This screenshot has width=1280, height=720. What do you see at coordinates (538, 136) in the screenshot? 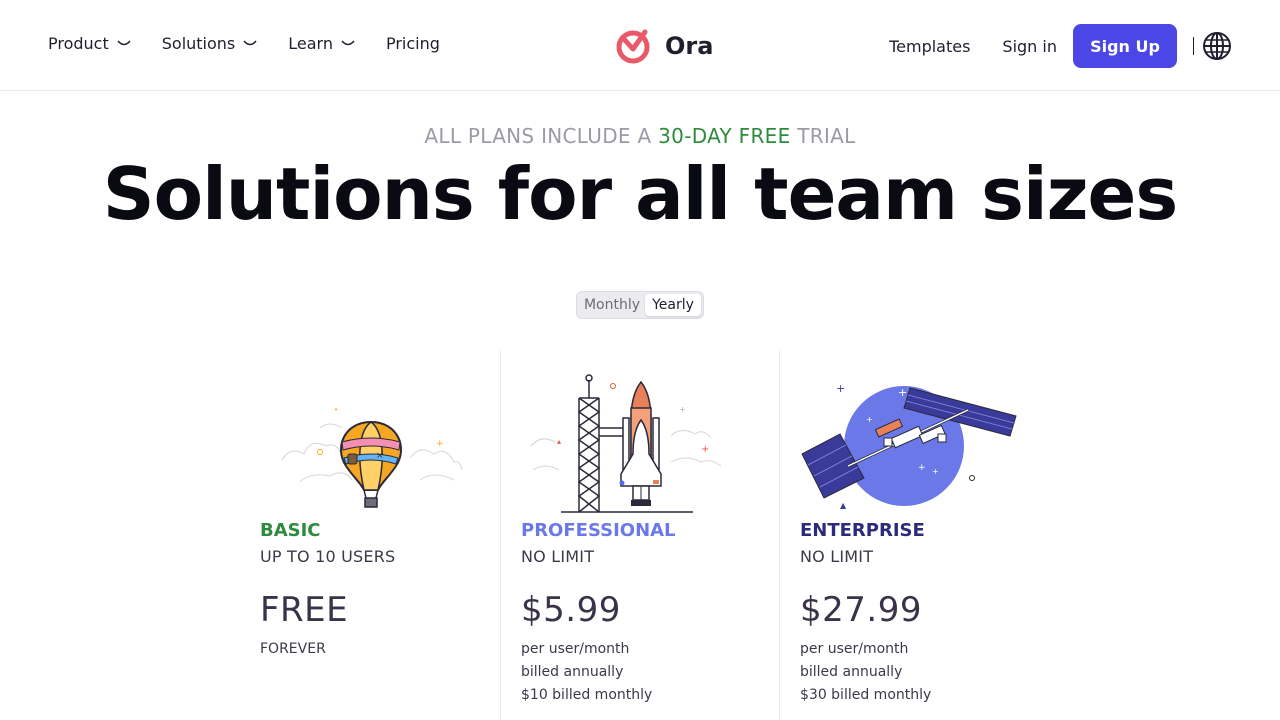
I see `trial-prefix: ALL PLANS INCLUDE A` at bounding box center [538, 136].